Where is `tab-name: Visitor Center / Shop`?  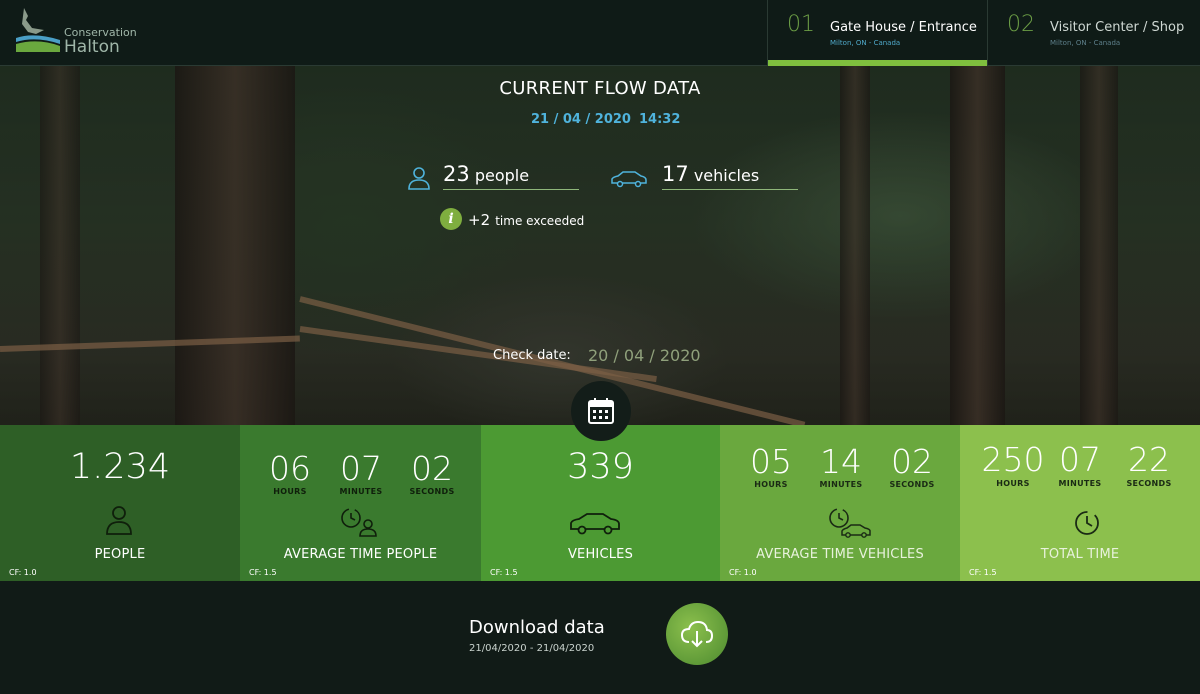 tab-name: Visitor Center / Shop is located at coordinates (1117, 27).